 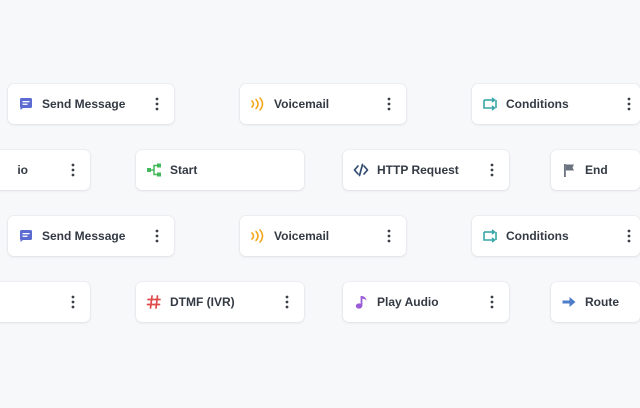 I want to click on node-start: Start, so click(x=220, y=170).